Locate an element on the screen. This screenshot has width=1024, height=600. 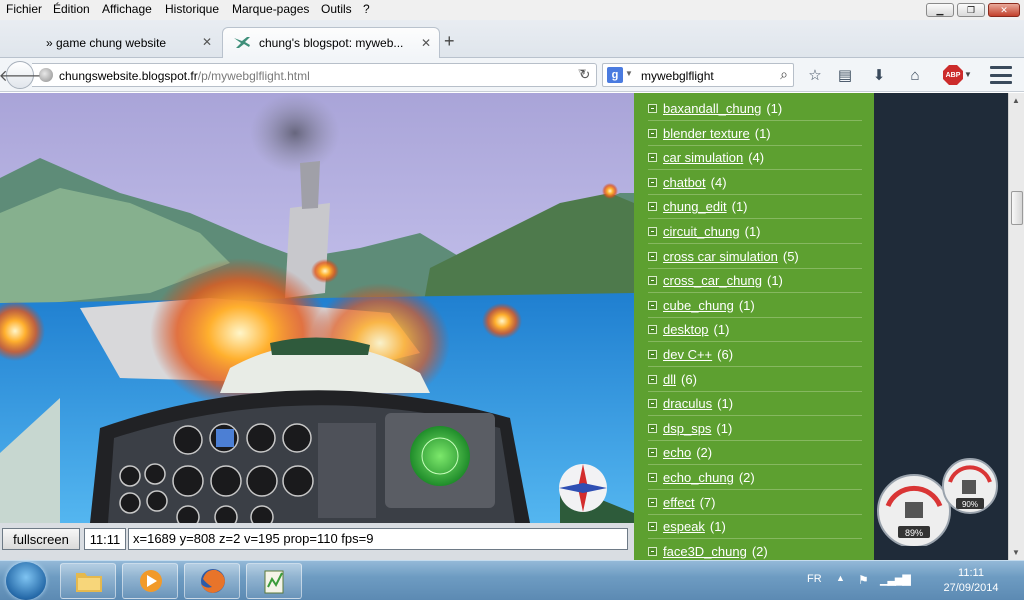
label-list-item: echo (2) is located at coordinates (755, 453).